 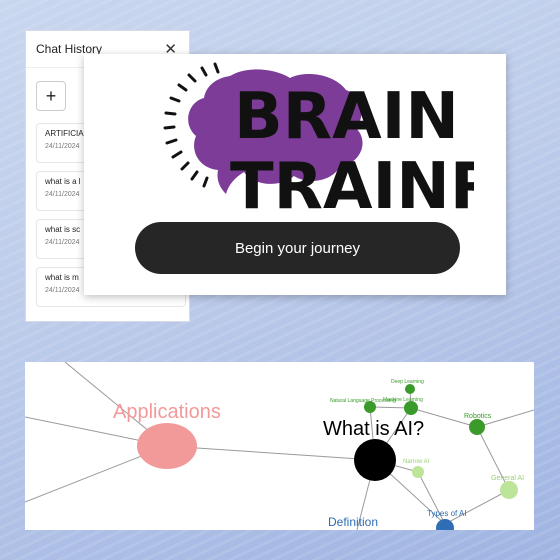 I want to click on node-machine-learning, so click(x=411, y=408).